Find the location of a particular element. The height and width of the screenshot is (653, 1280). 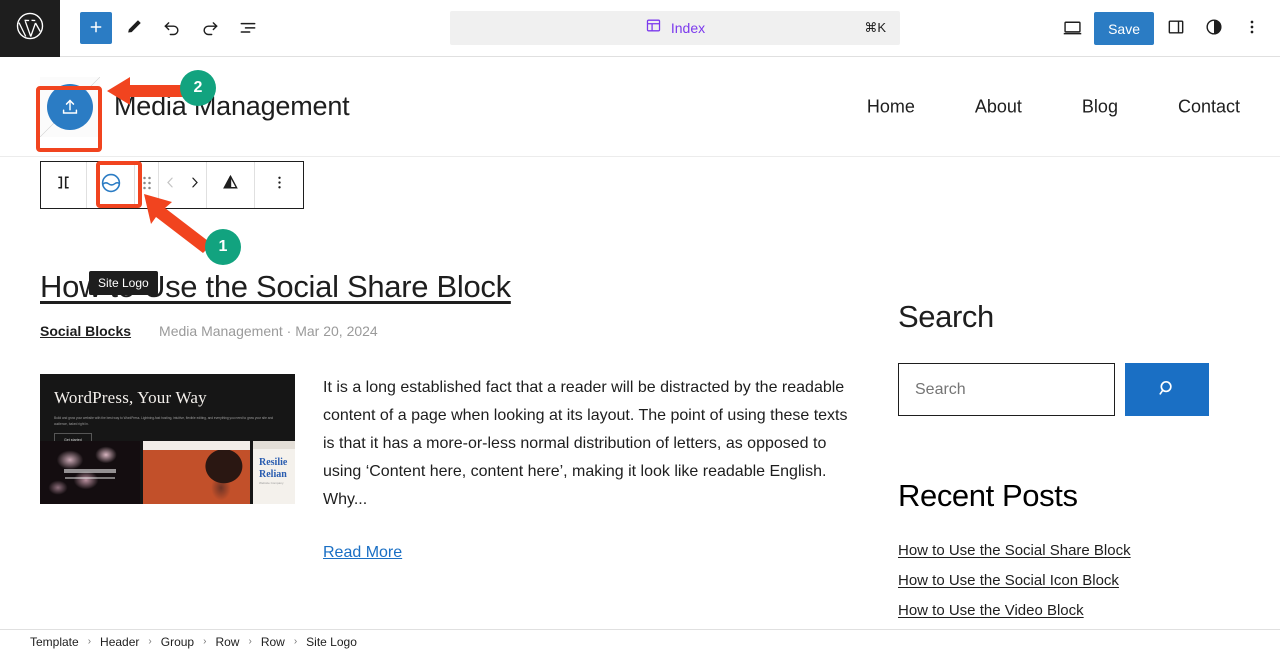

site-branding: Media Management is located at coordinates (195, 106).